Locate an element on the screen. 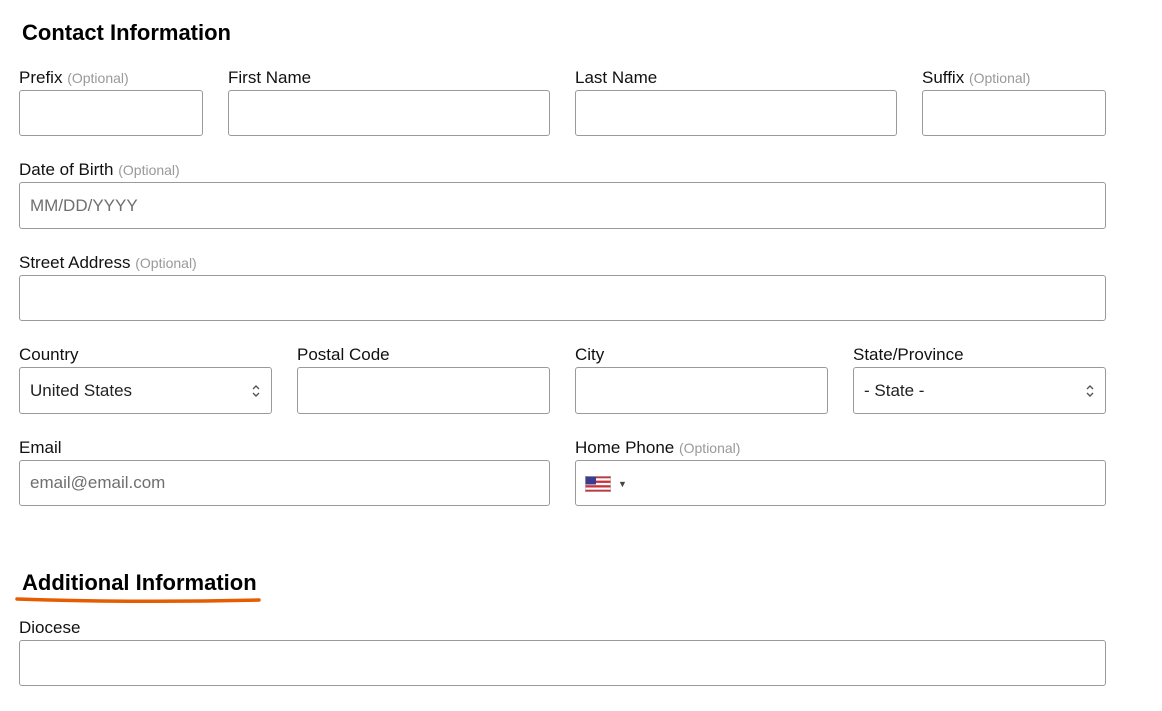  postal-code-label: Postal Code is located at coordinates (343, 354).